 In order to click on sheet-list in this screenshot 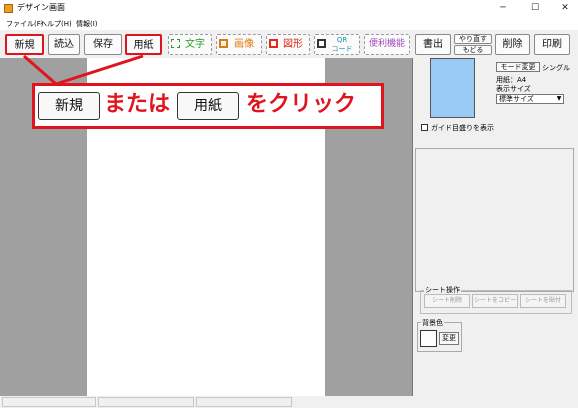, I will do `click(494, 220)`.